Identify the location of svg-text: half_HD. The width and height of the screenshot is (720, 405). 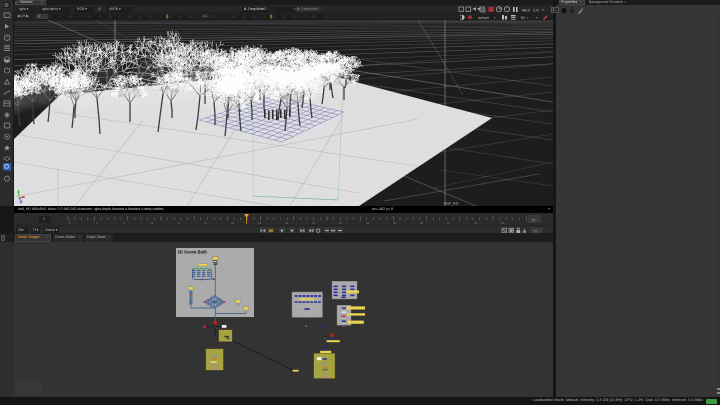
(451, 203).